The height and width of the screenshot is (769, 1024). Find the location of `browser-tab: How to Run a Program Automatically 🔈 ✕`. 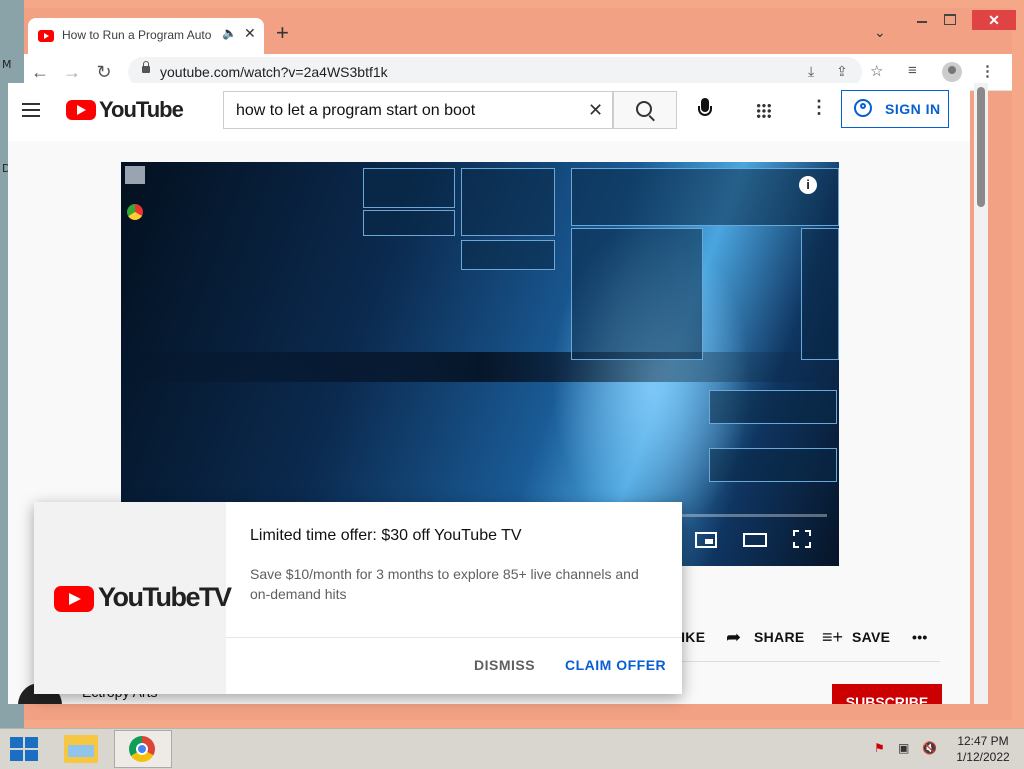

browser-tab: How to Run a Program Automatically 🔈 ✕ is located at coordinates (146, 36).